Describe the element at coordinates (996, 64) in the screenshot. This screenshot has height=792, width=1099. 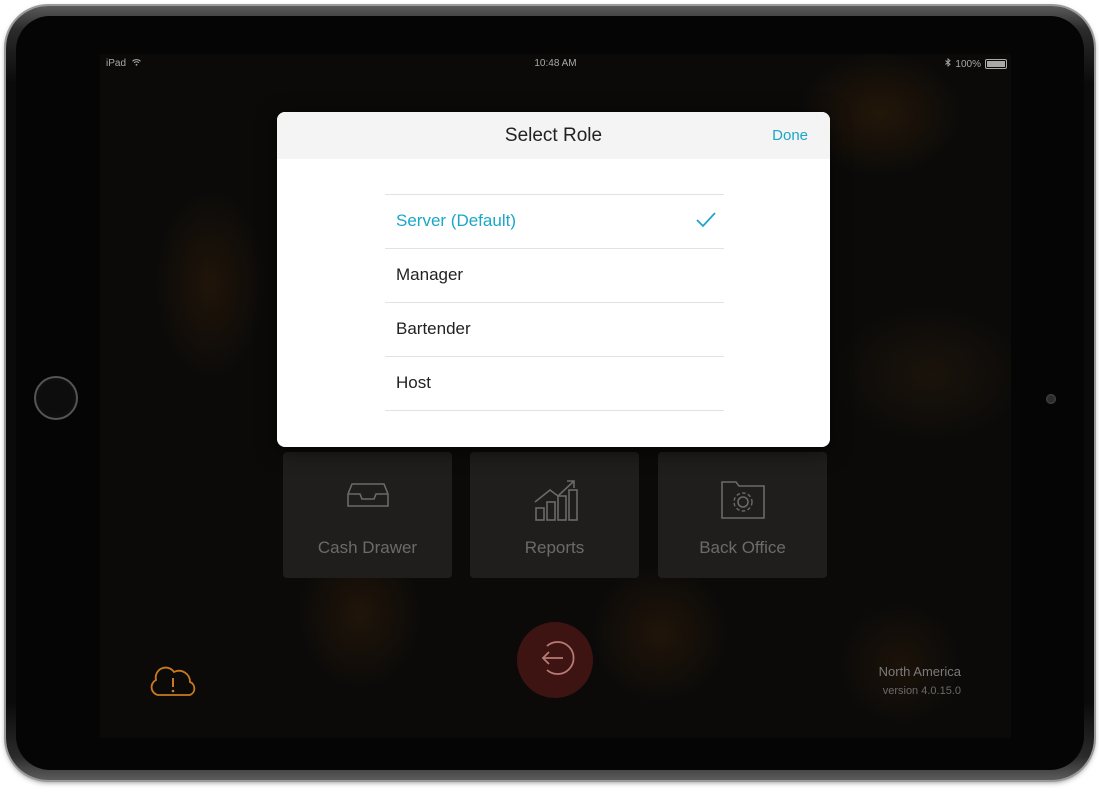
I see `battery-icon` at that location.